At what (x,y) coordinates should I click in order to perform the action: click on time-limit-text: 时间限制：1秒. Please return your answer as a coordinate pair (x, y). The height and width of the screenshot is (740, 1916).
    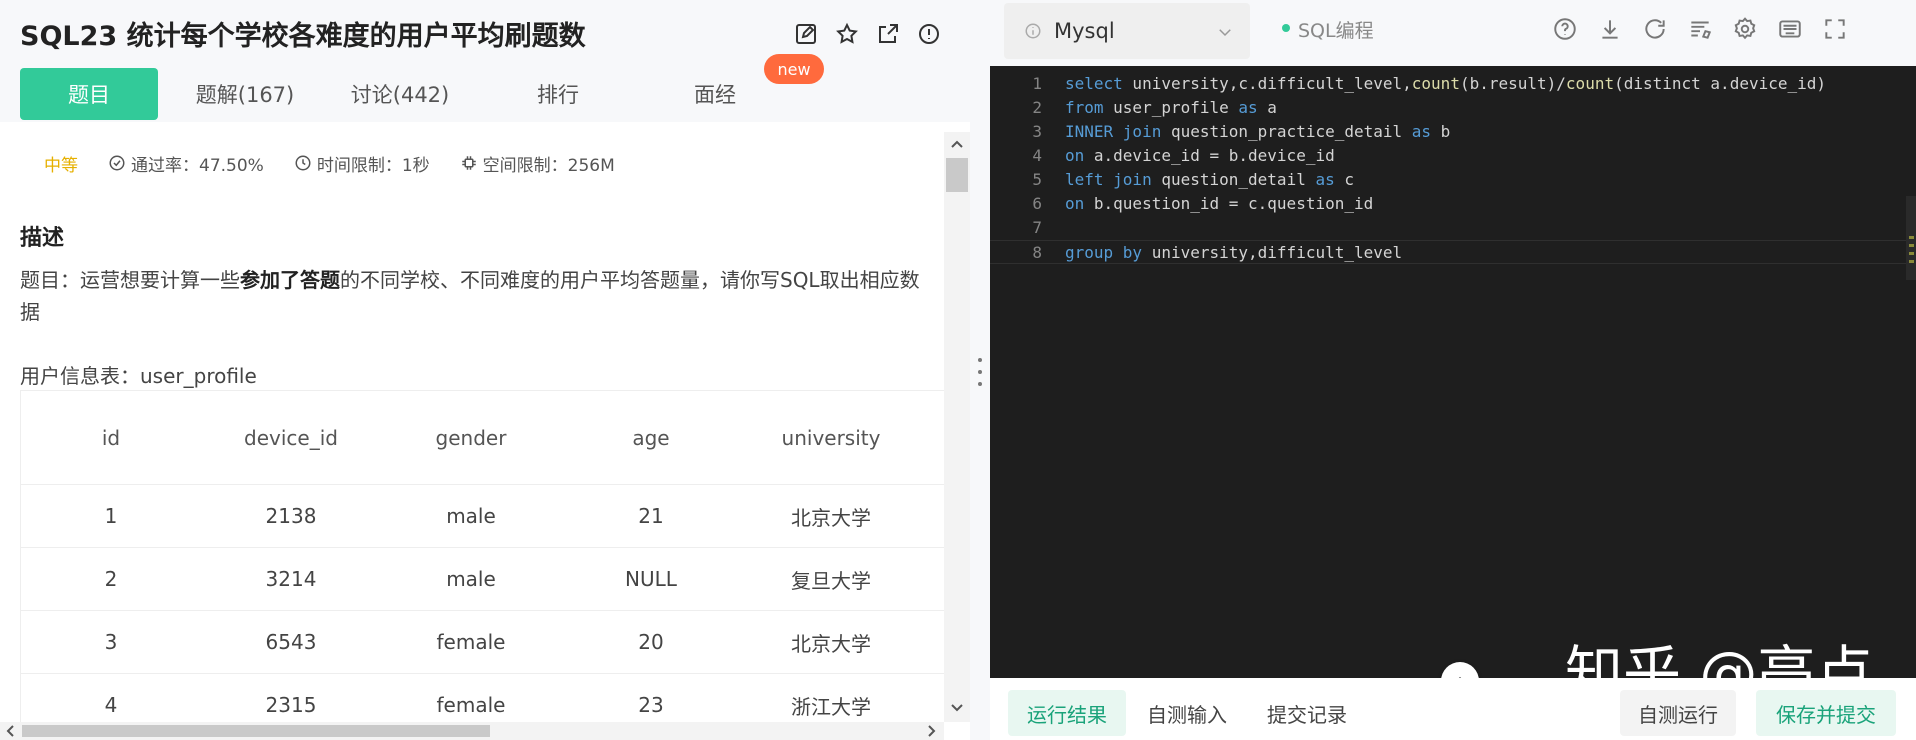
    Looking at the image, I should click on (373, 165).